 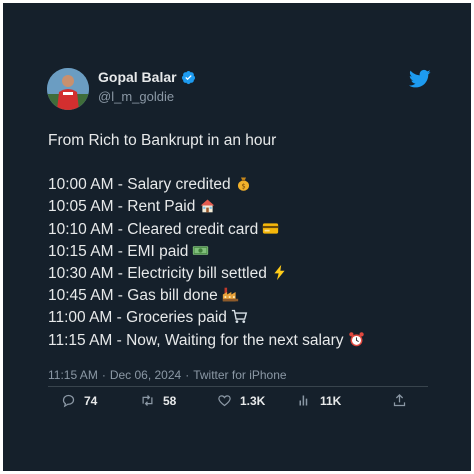 I want to click on heart-icon, so click(x=224, y=401).